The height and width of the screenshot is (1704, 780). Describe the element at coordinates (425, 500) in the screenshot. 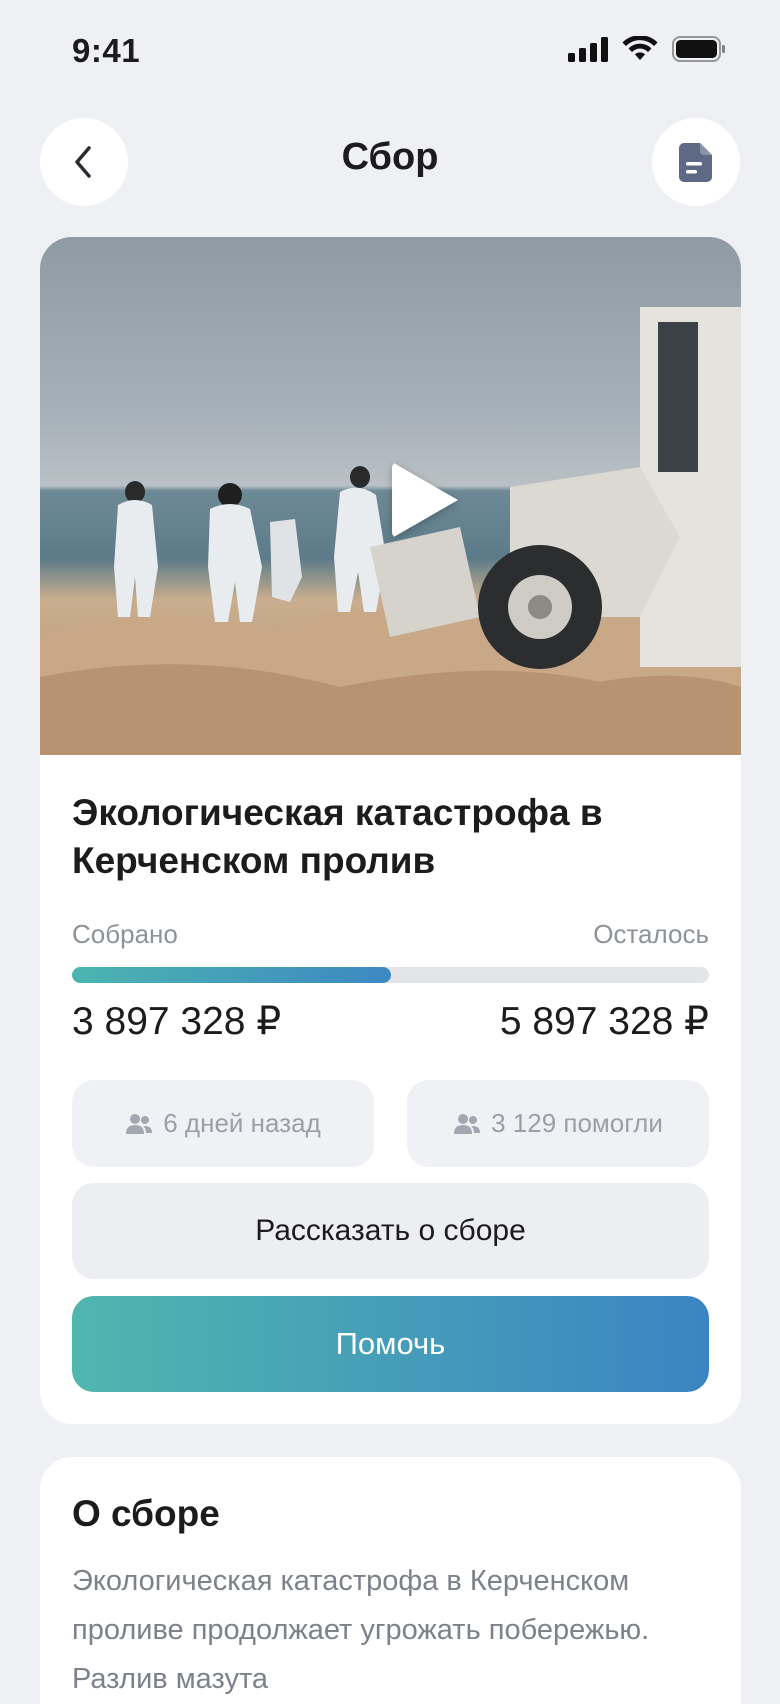

I see `play-icon` at that location.